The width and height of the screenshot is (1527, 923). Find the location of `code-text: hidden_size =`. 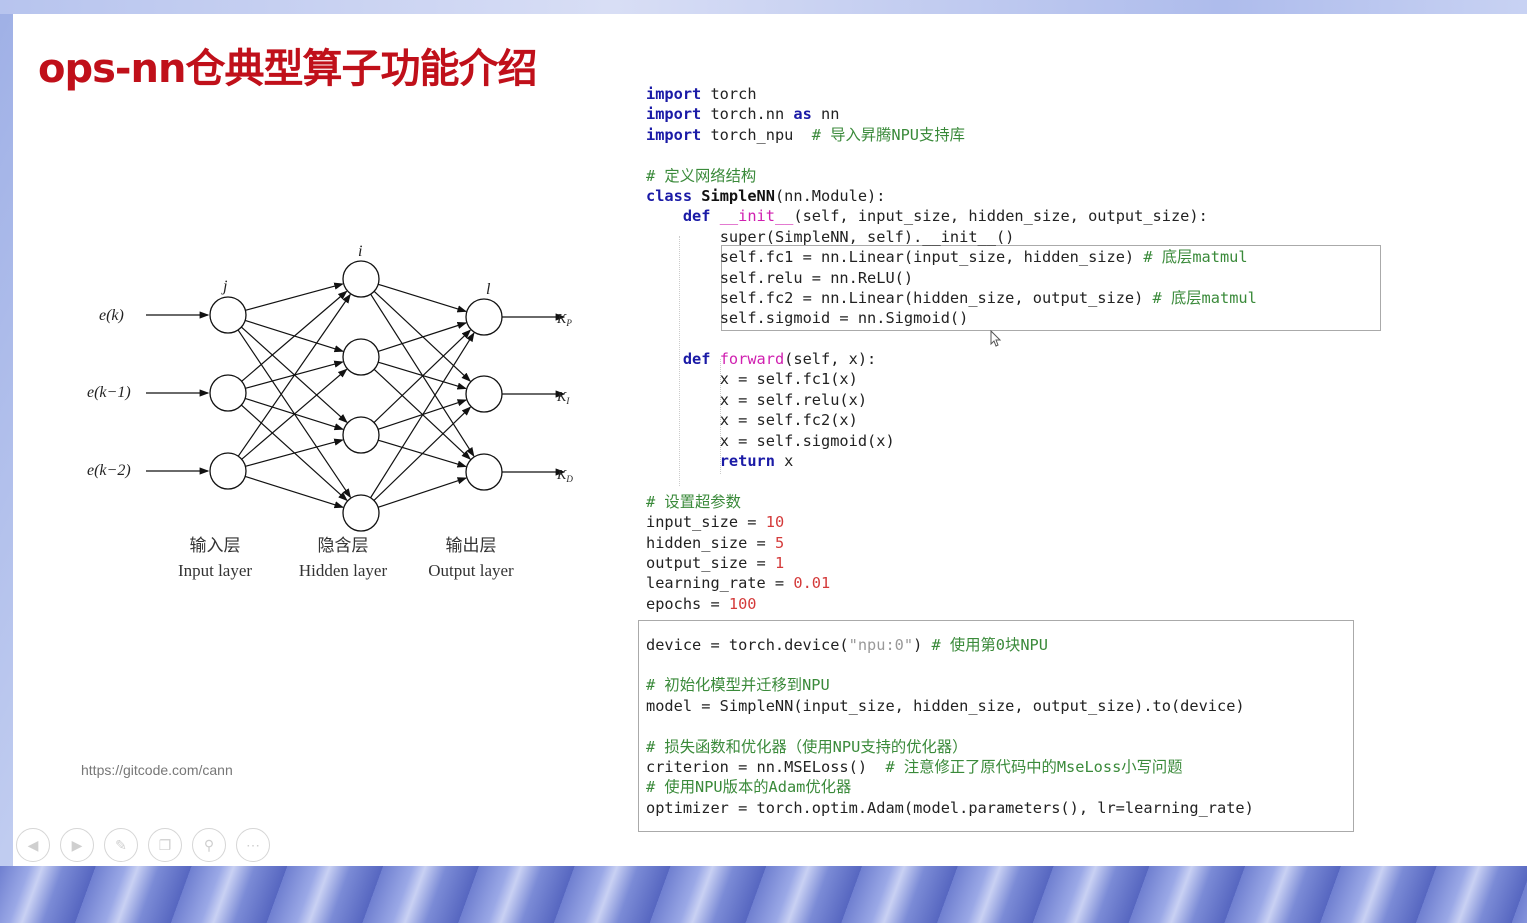

code-text: hidden_size = is located at coordinates (710, 542).